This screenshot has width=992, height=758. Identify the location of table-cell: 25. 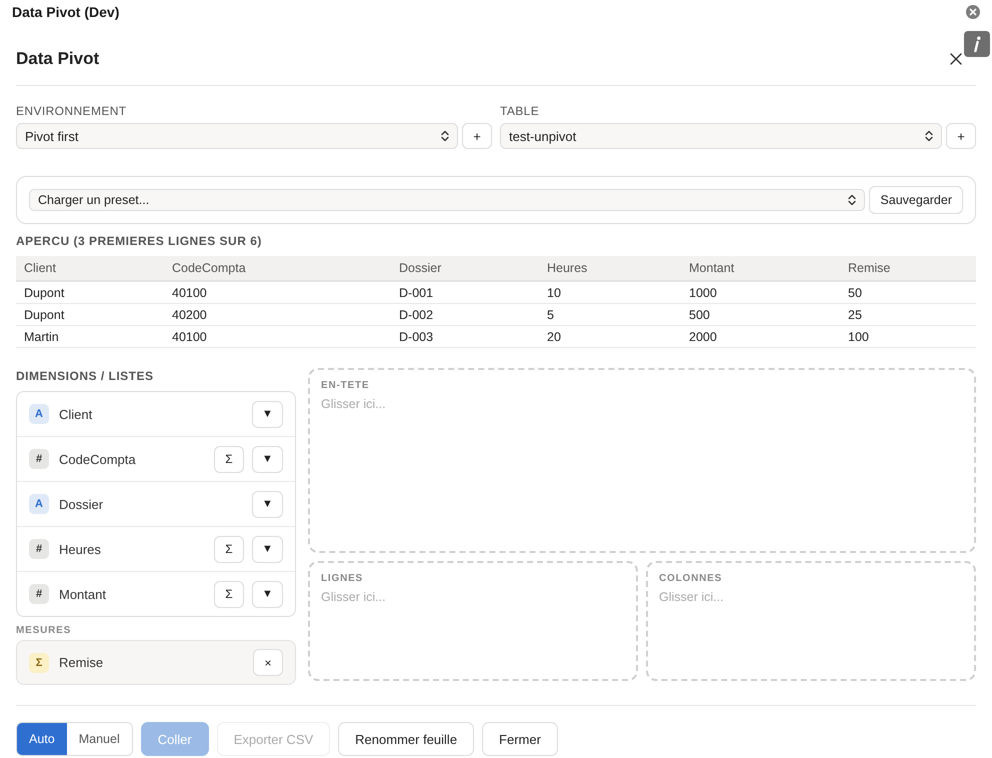
(908, 315).